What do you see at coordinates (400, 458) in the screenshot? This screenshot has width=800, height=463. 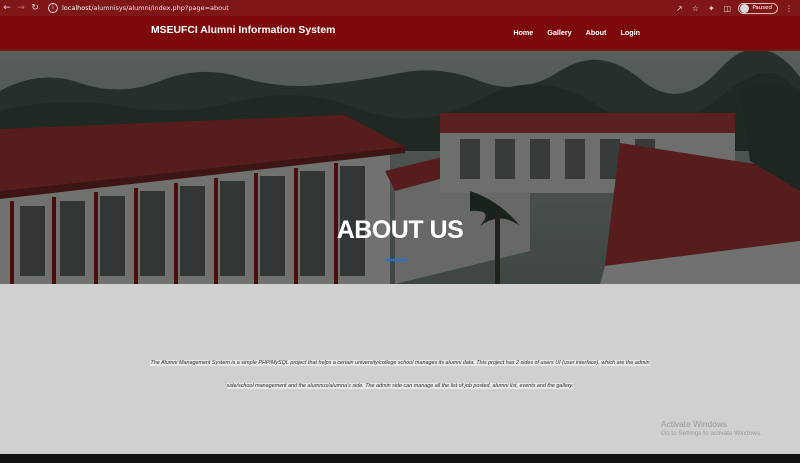 I see `taskbar-strip` at bounding box center [400, 458].